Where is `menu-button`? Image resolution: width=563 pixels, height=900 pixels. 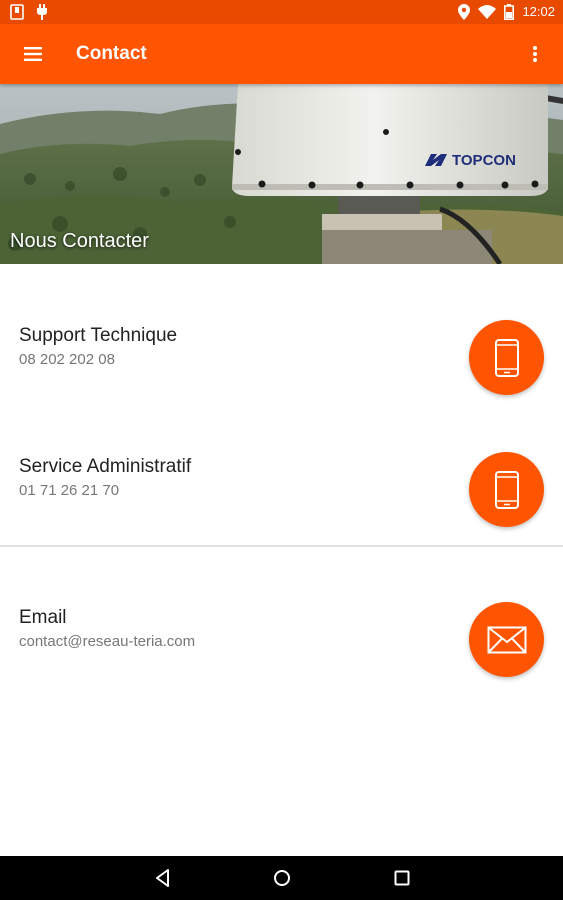 menu-button is located at coordinates (34, 54).